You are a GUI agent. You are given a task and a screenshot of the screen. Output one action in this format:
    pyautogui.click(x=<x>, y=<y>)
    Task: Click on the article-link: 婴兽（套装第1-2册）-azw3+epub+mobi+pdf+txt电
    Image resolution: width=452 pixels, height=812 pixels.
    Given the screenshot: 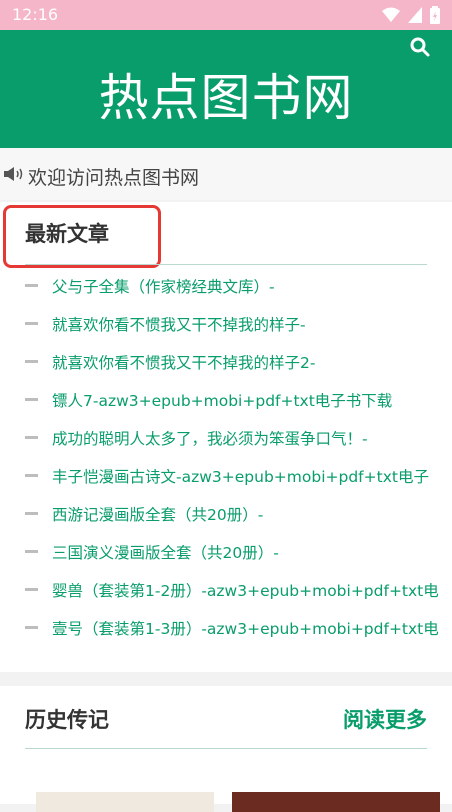 What is the action you would take?
    pyautogui.click(x=245, y=590)
    